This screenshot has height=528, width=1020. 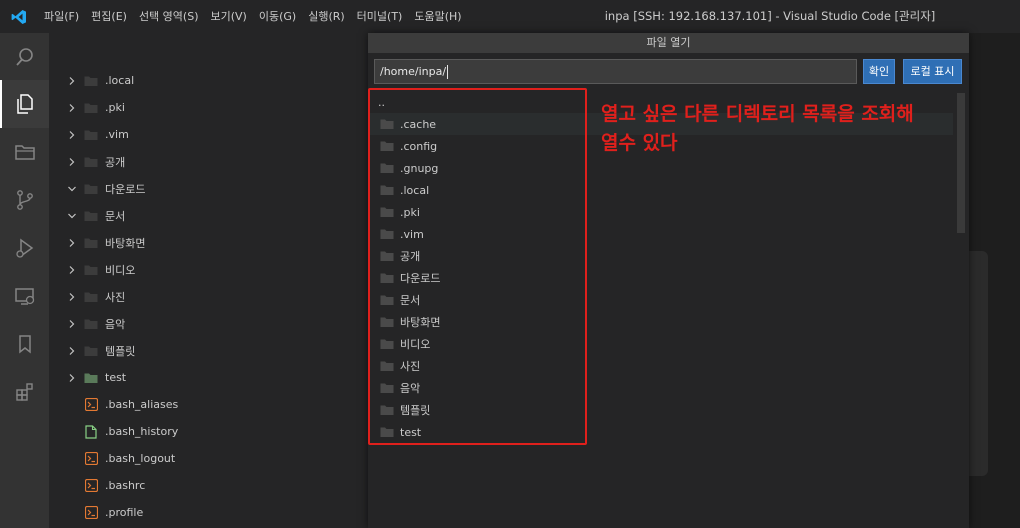 What do you see at coordinates (61, 16) in the screenshot?
I see `menu-item: 파일(F)` at bounding box center [61, 16].